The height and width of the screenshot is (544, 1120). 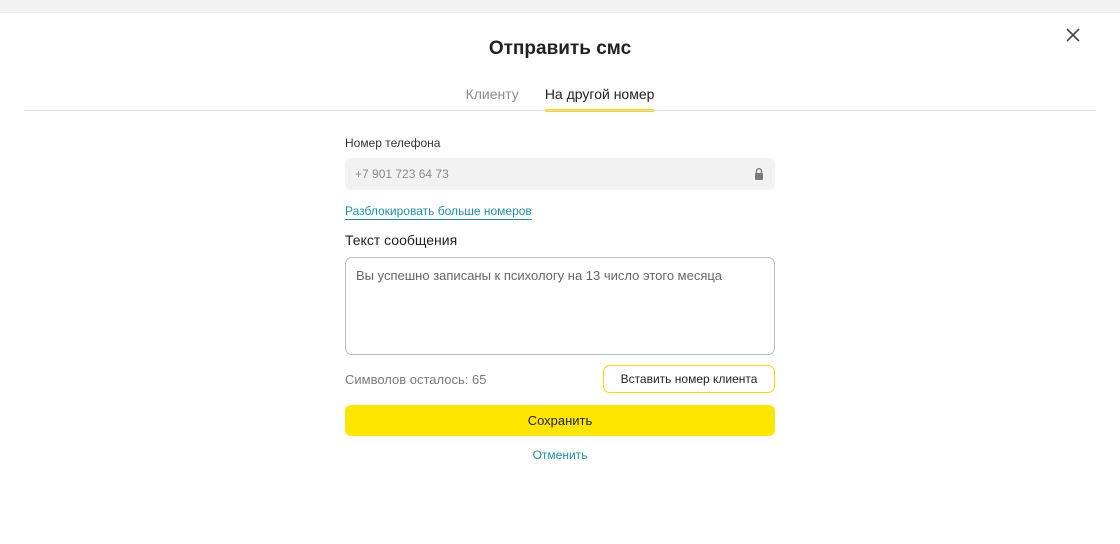 What do you see at coordinates (402, 174) in the screenshot?
I see `phone-value: +7 901 723 64 73` at bounding box center [402, 174].